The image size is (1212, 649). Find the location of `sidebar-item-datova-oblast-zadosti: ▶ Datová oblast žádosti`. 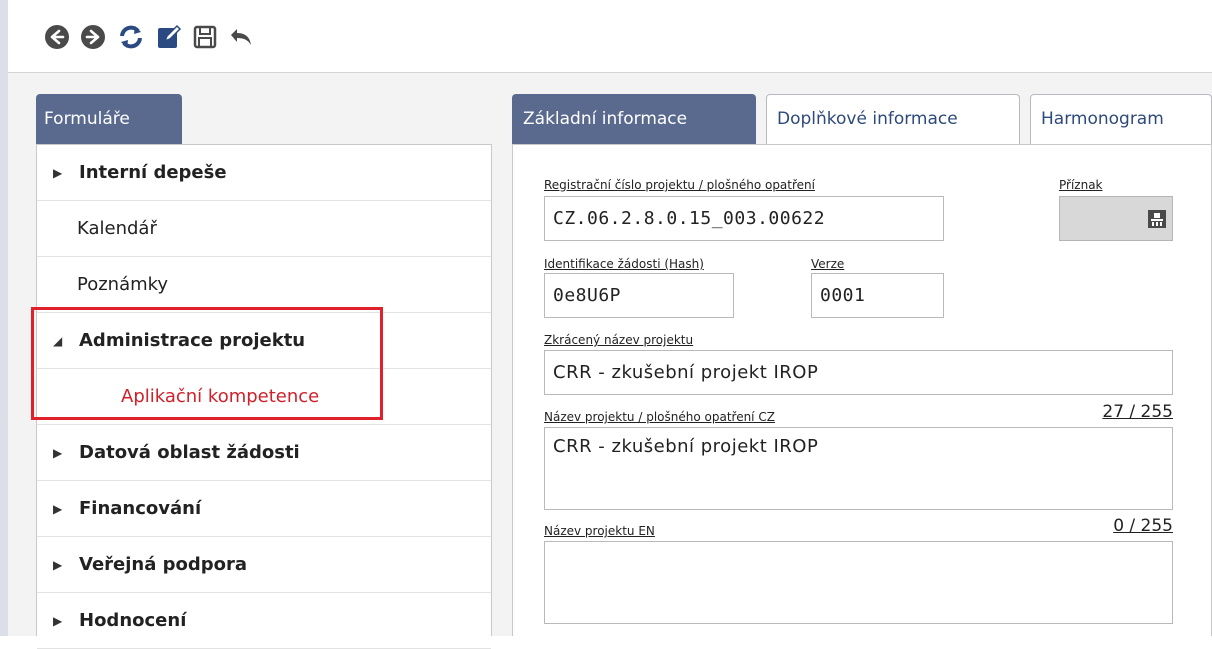

sidebar-item-datova-oblast-zadosti: ▶ Datová oblast žádosti is located at coordinates (264, 453).